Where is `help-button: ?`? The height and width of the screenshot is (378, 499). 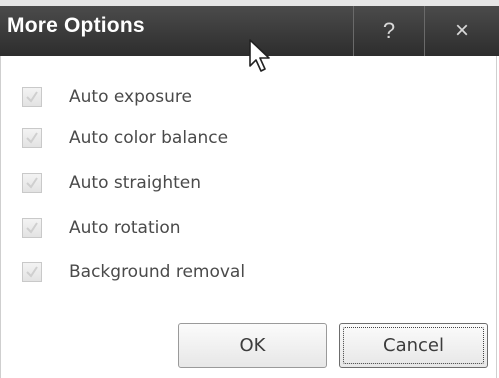 help-button: ? is located at coordinates (389, 31).